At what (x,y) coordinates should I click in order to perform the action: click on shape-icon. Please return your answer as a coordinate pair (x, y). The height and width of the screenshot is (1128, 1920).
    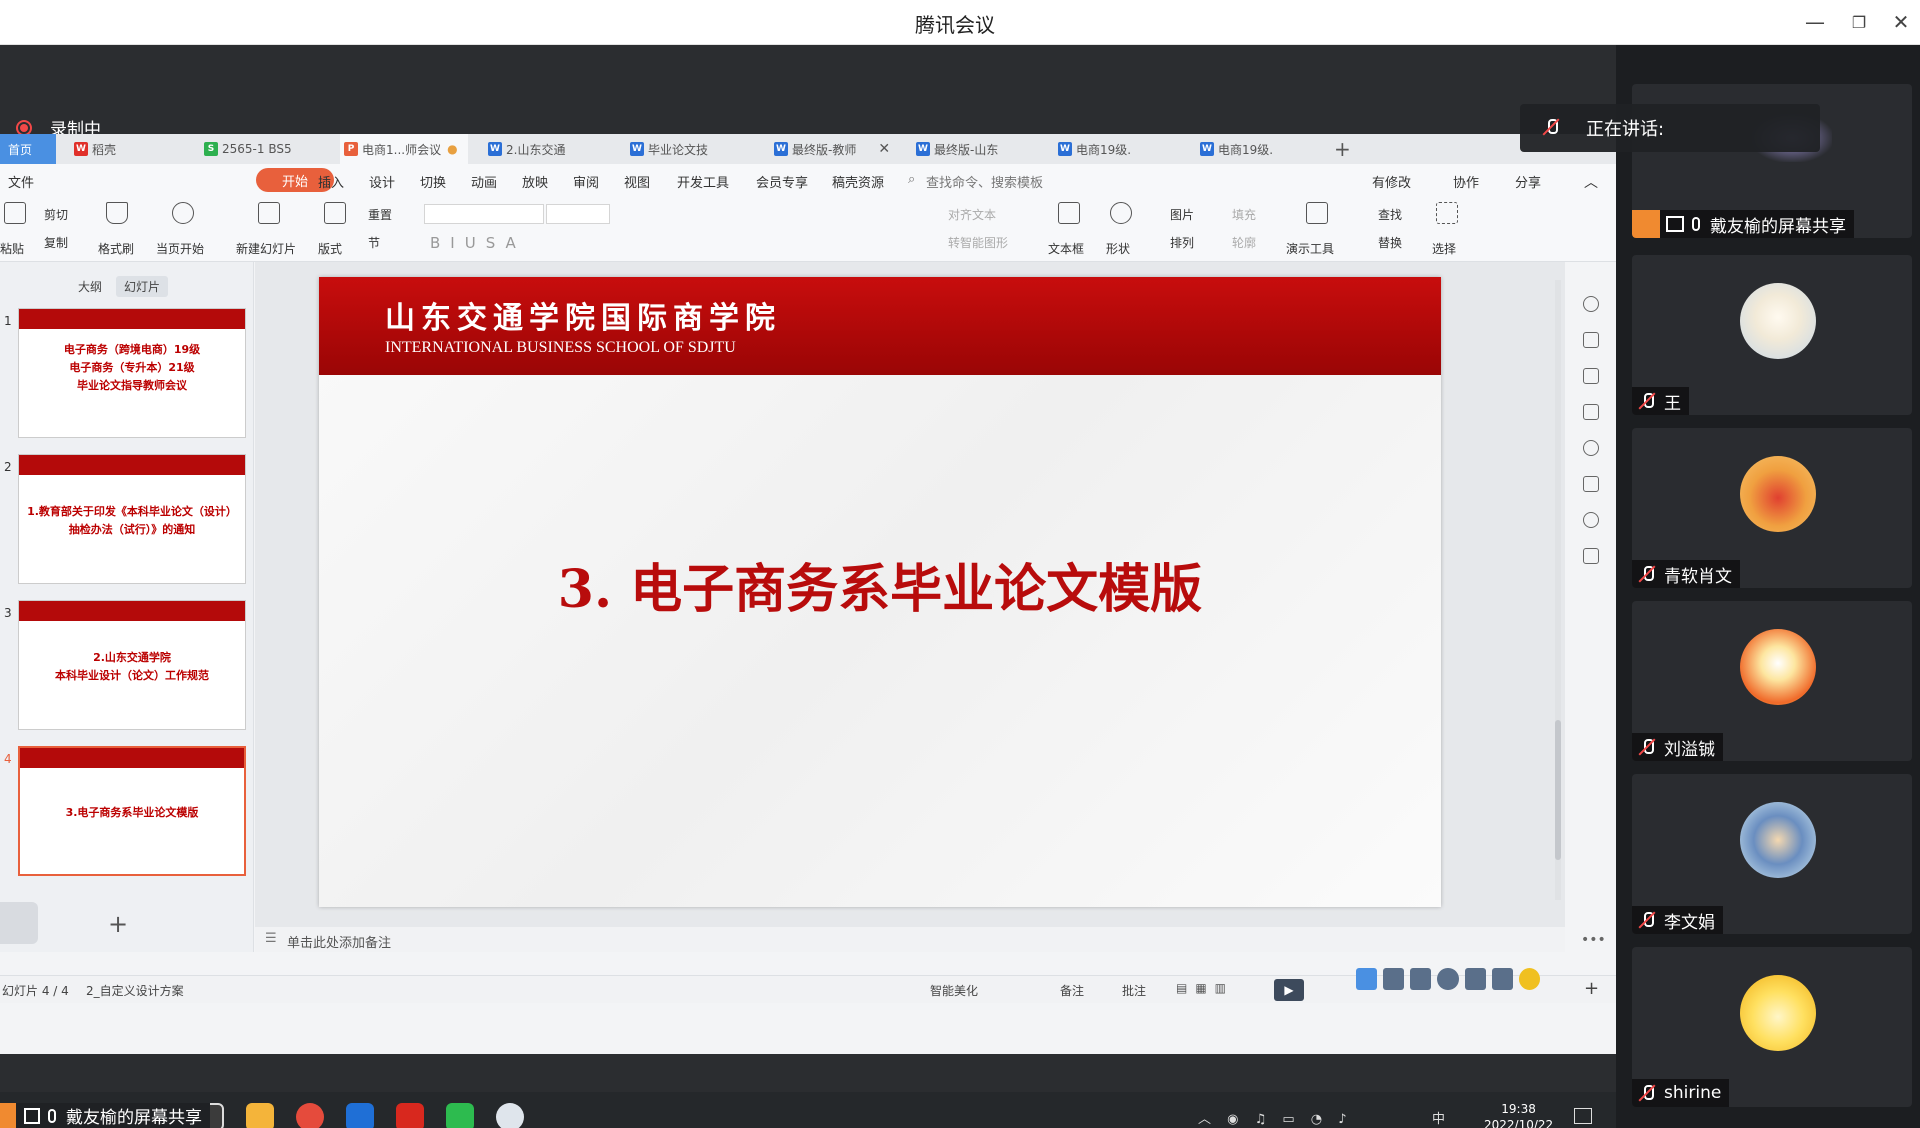
    Looking at the image, I should click on (1121, 213).